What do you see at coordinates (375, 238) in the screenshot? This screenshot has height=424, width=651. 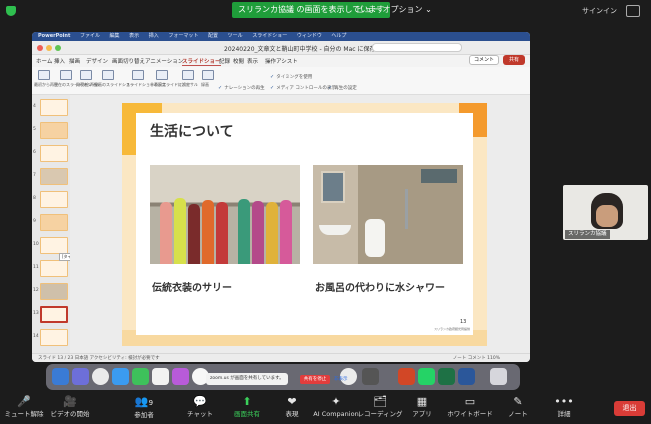 I see `photo-toilet` at bounding box center [375, 238].